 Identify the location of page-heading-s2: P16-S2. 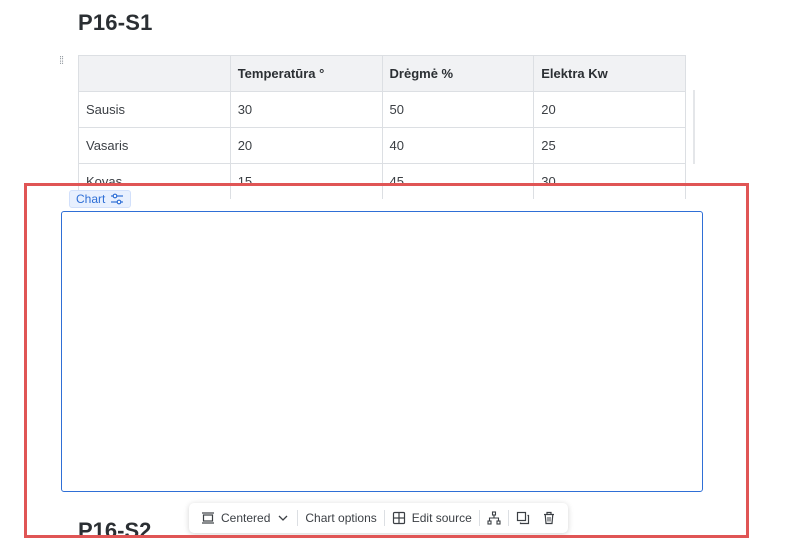
(115, 529).